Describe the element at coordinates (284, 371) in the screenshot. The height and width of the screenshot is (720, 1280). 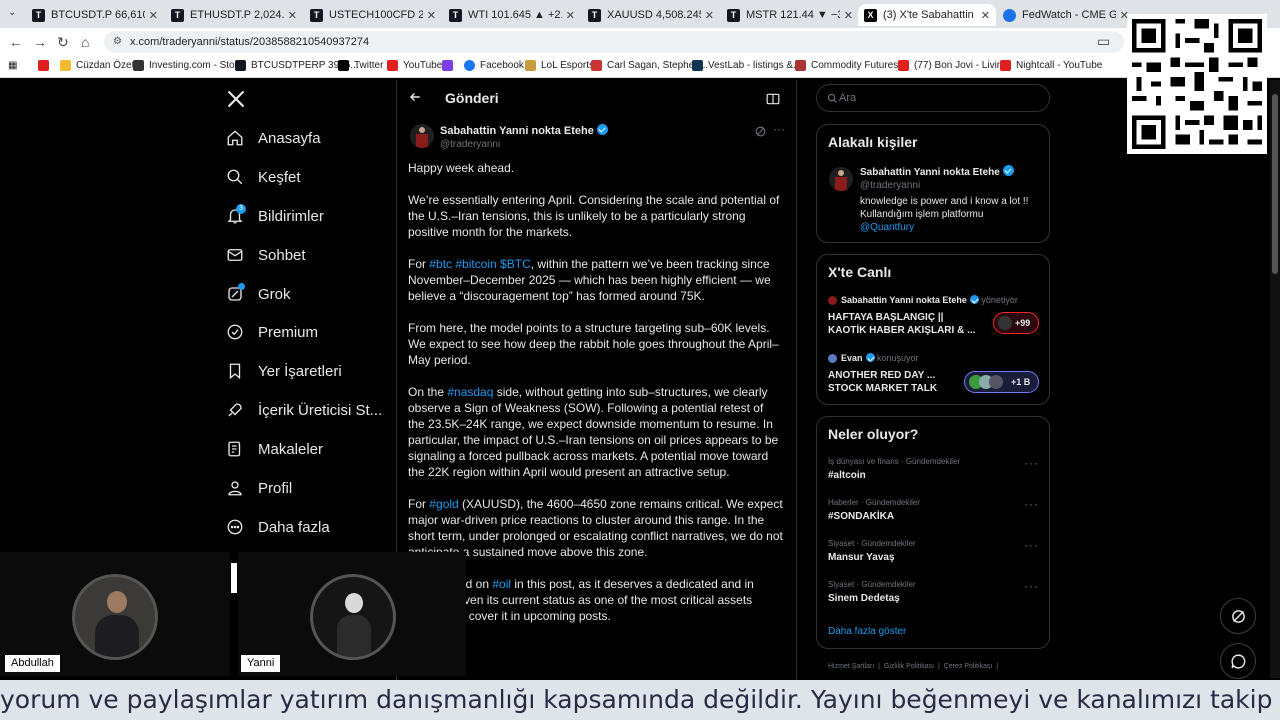
I see `nav-bookmarks: Yer İşaretleri` at that location.